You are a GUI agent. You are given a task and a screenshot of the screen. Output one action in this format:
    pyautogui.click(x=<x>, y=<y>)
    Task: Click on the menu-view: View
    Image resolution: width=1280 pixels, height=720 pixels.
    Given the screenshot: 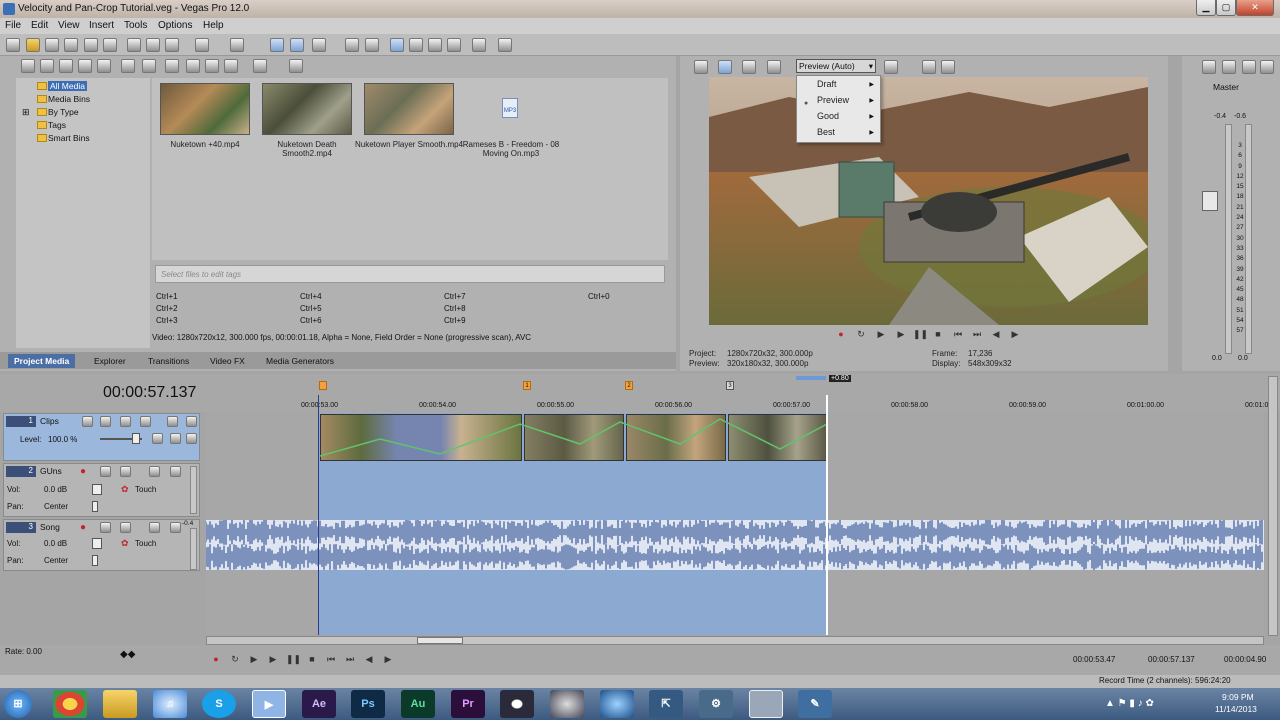 What is the action you would take?
    pyautogui.click(x=69, y=25)
    